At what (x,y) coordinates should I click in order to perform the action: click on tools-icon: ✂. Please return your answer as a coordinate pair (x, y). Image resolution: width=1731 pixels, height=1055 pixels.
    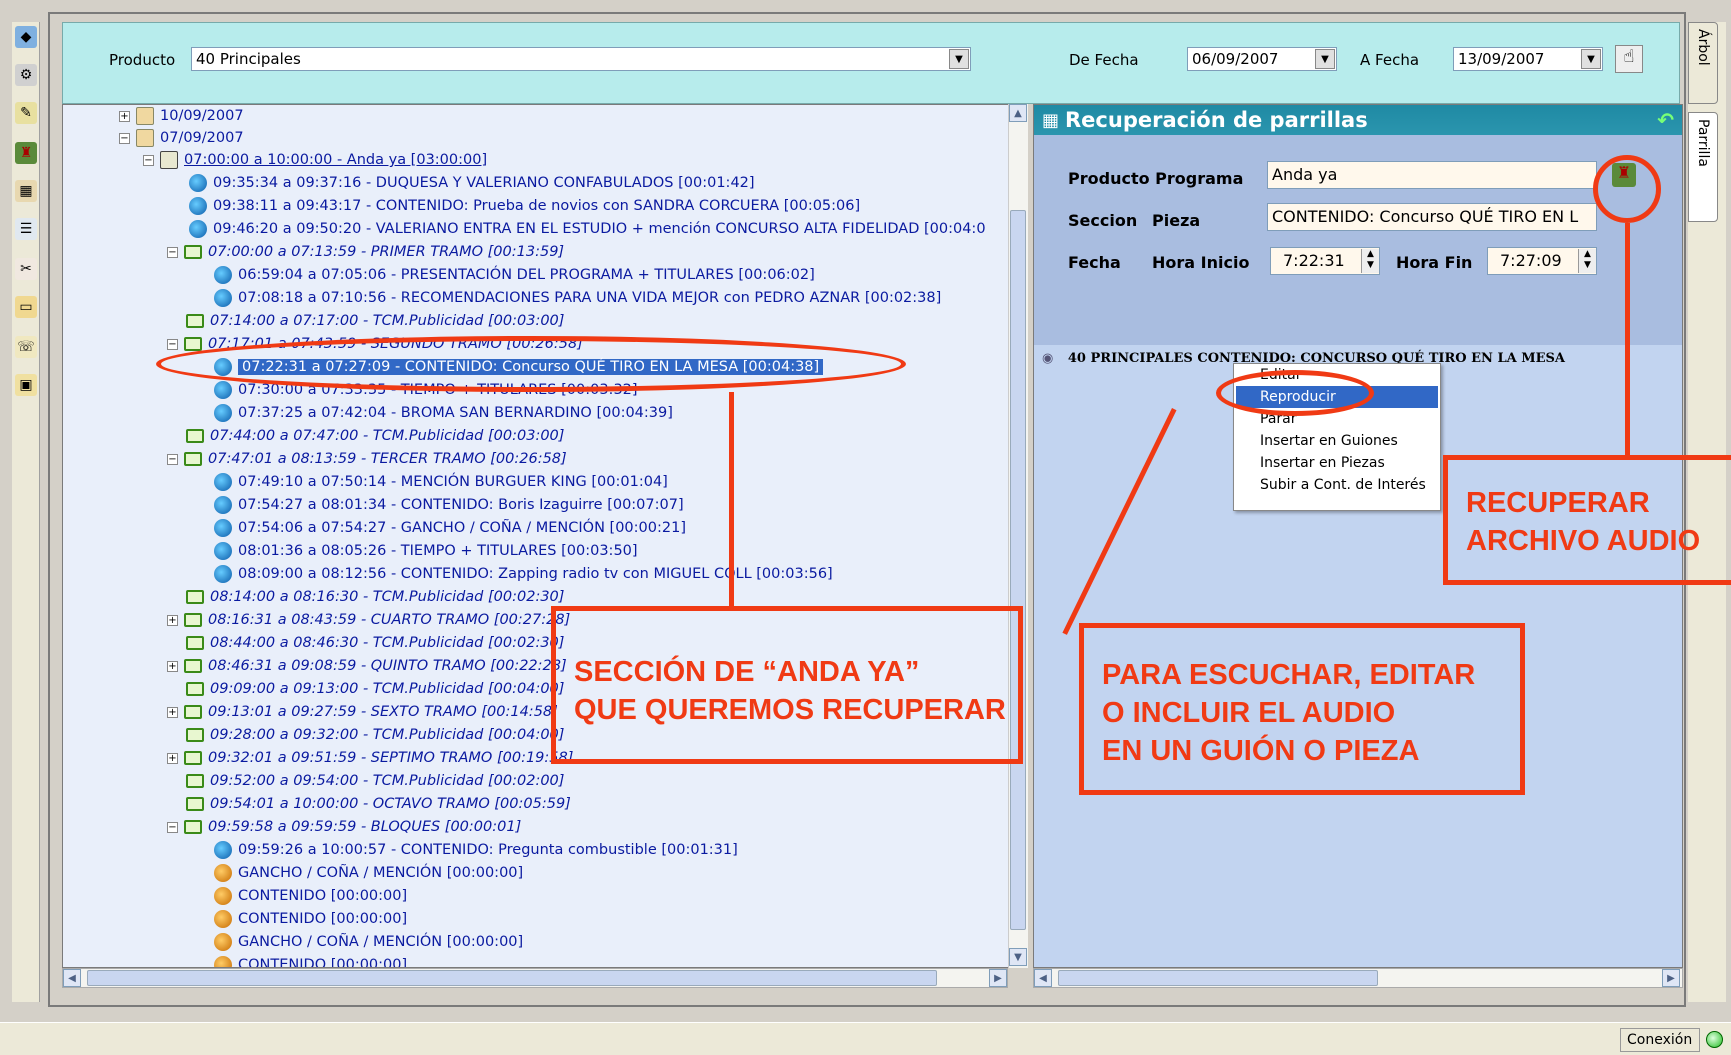
    Looking at the image, I should click on (26, 269).